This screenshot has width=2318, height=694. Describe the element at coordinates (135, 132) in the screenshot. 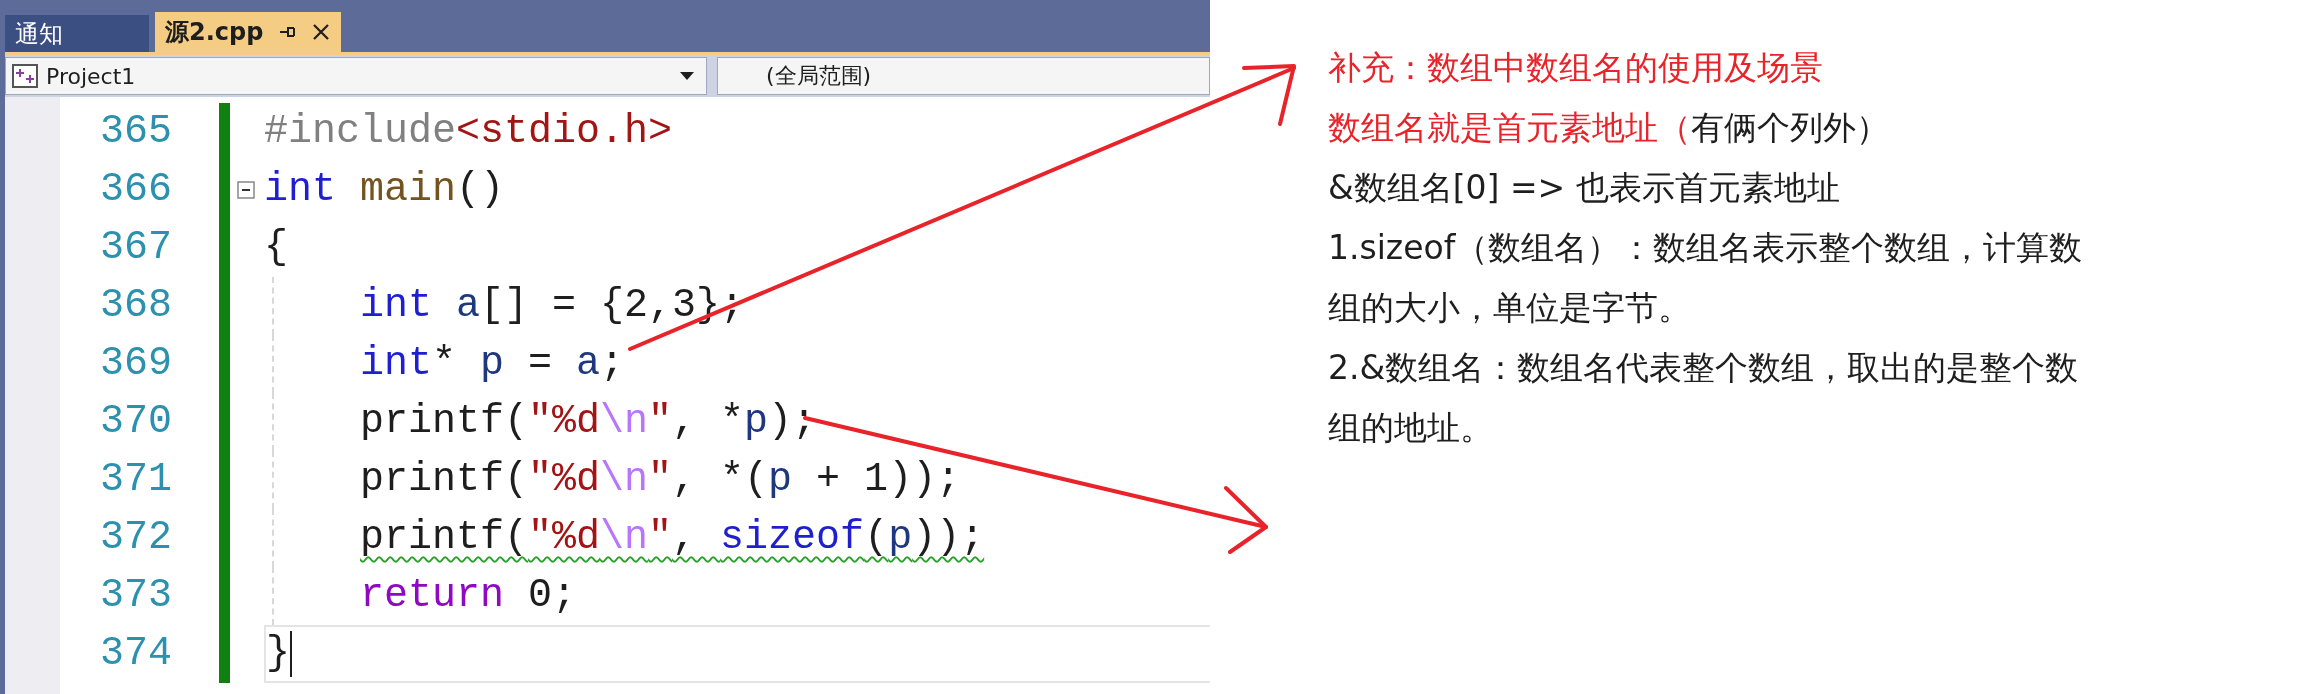

I see `line-number: 365` at that location.